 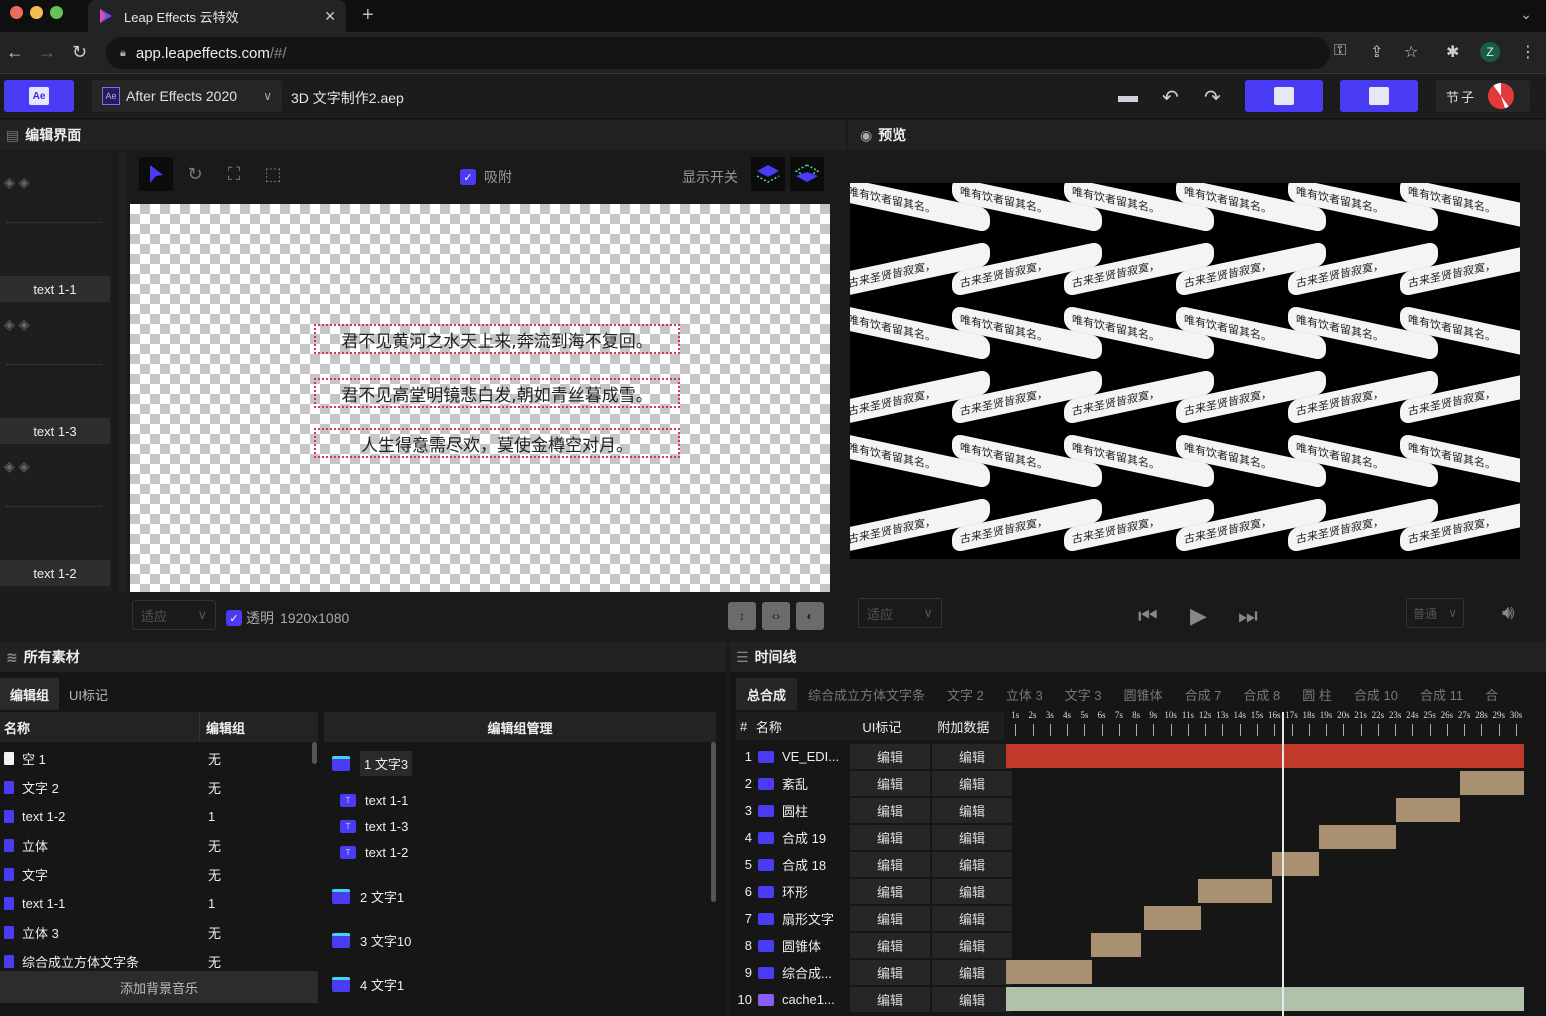 What do you see at coordinates (965, 694) in the screenshot?
I see `composition-tab: 文字 2` at bounding box center [965, 694].